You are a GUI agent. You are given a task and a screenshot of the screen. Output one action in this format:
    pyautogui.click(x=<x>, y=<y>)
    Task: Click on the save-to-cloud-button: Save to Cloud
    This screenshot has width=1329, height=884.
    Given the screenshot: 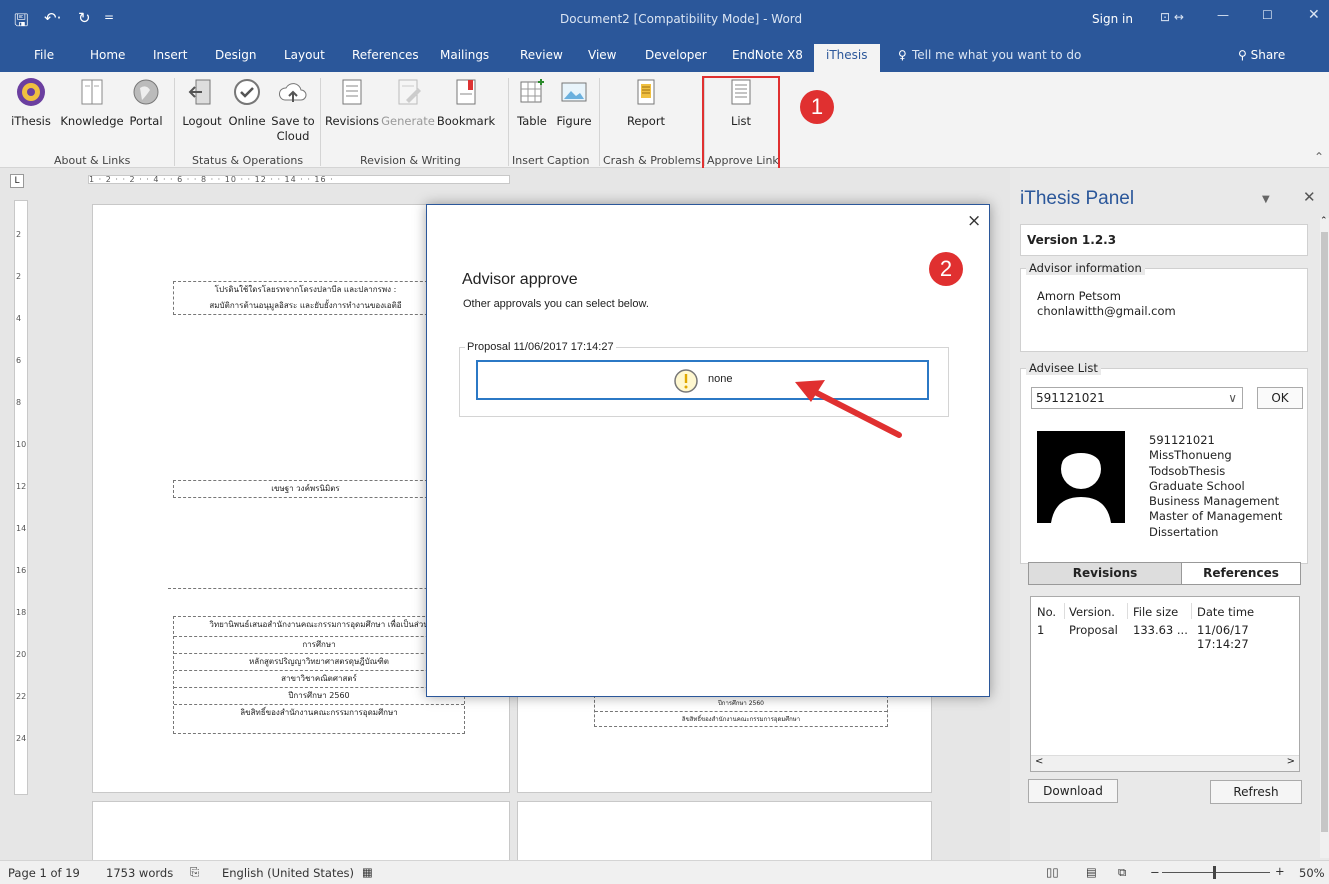 What is the action you would take?
    pyautogui.click(x=293, y=110)
    